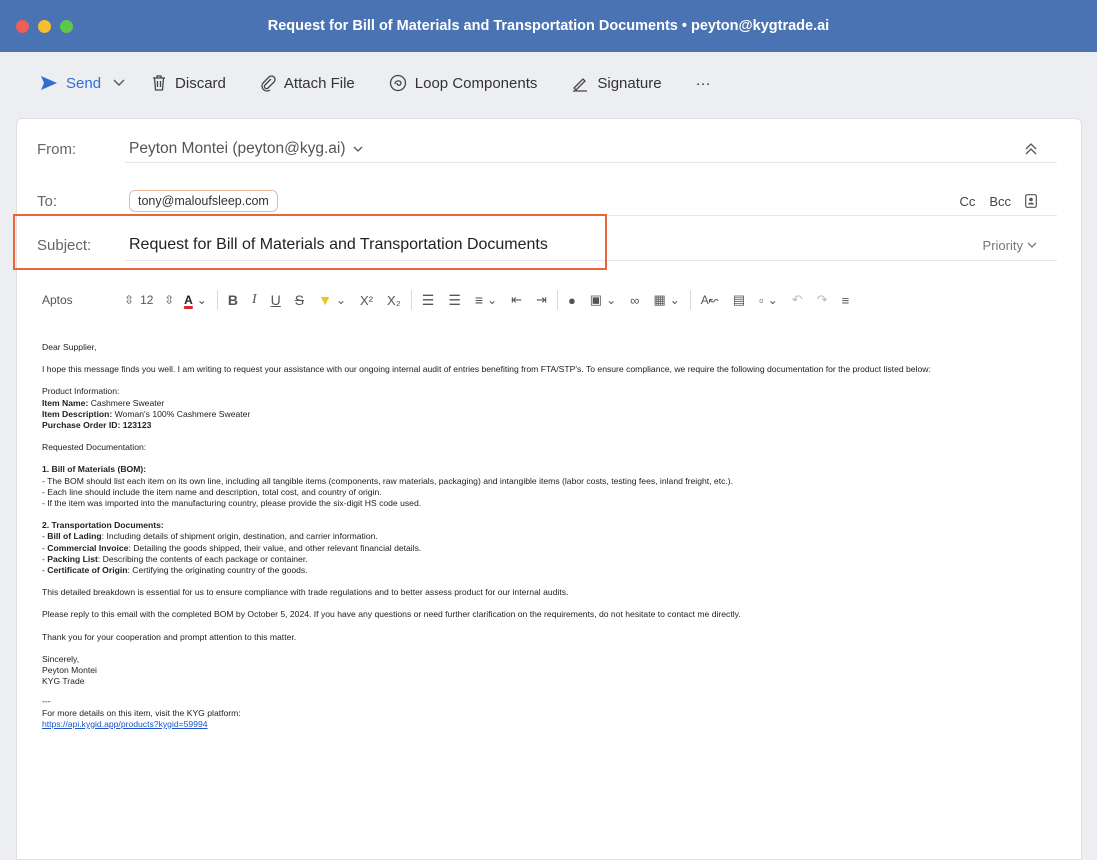  Describe the element at coordinates (710, 300) in the screenshot. I see `spelling-icon: A↜` at that location.